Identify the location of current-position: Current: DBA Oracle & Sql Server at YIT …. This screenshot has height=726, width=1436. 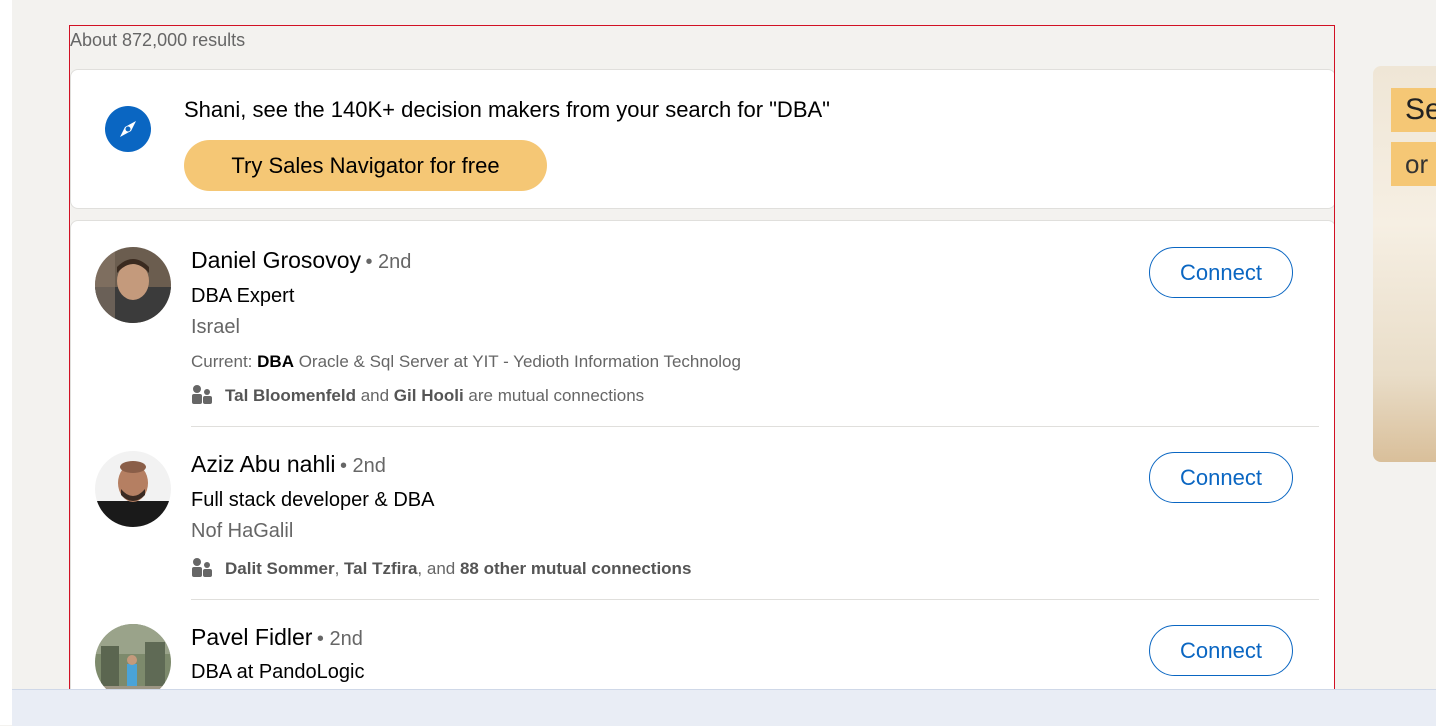
(466, 362).